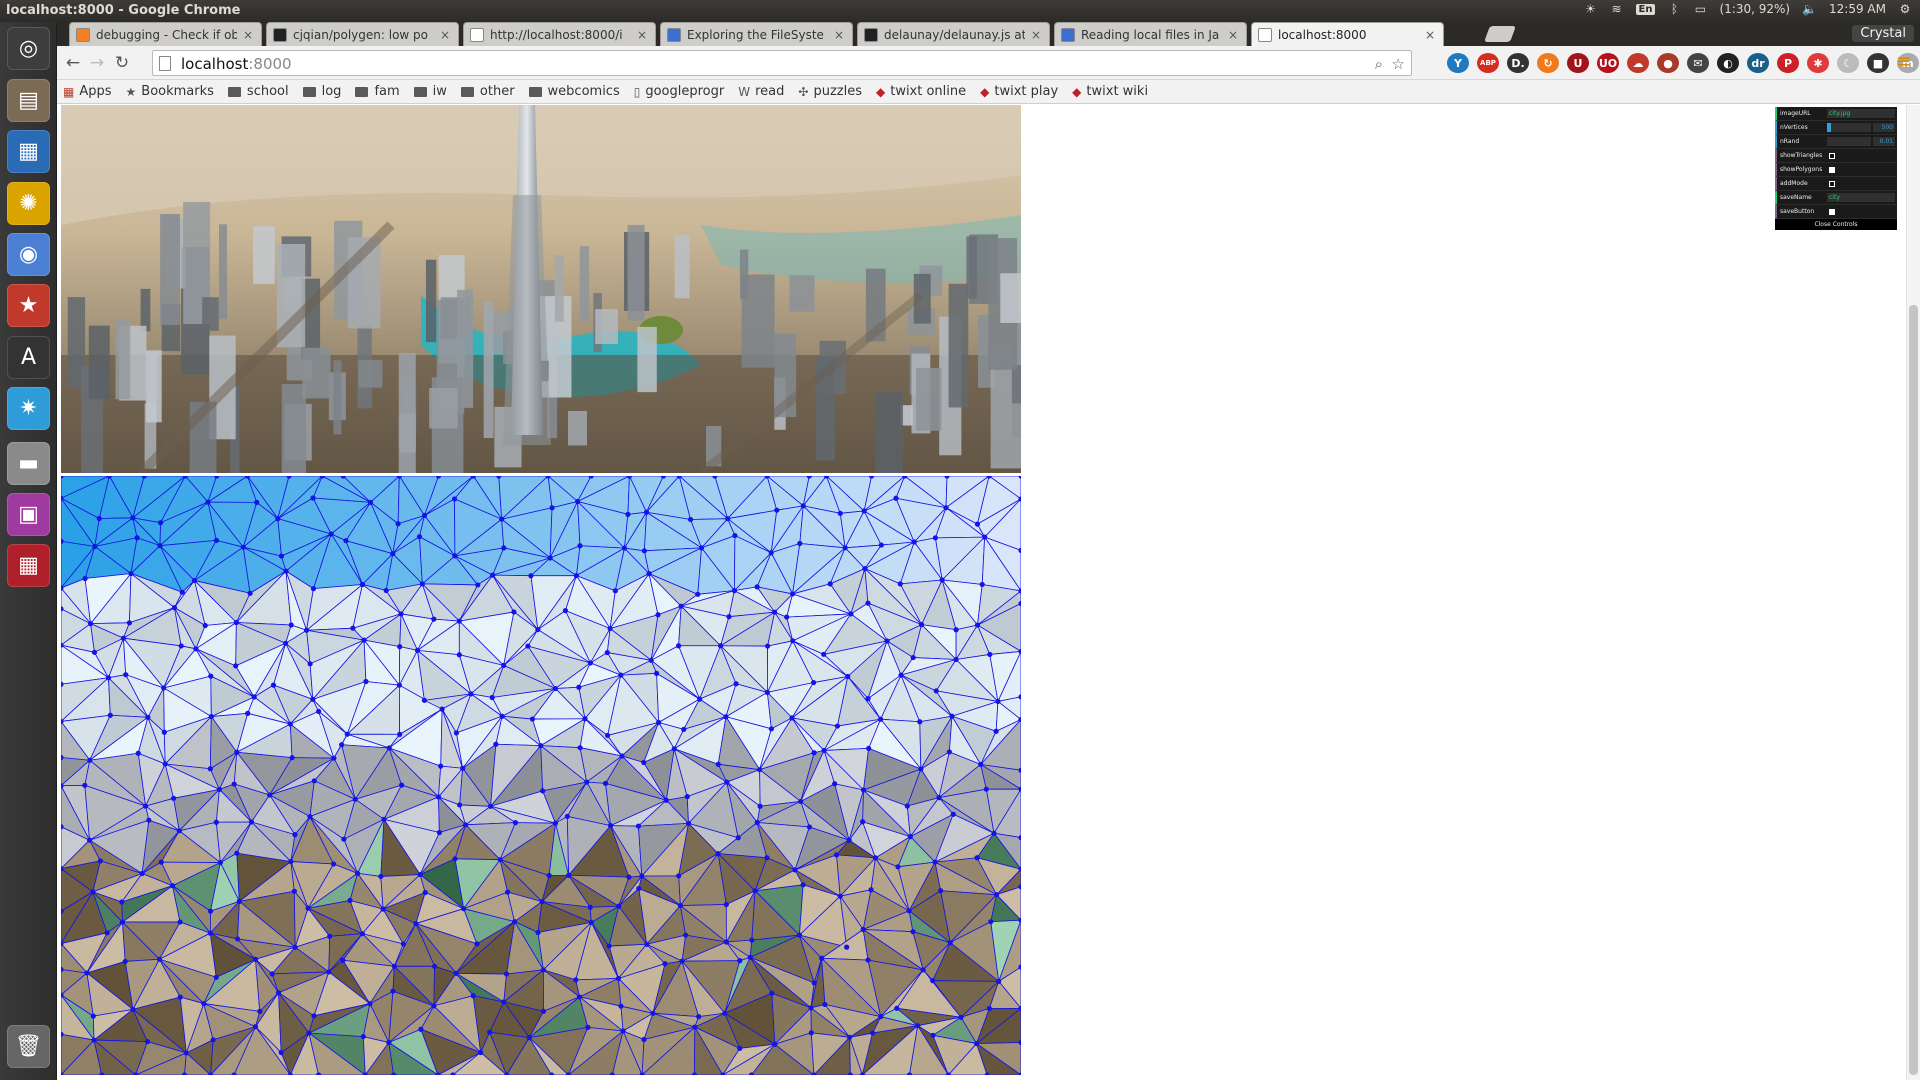 The width and height of the screenshot is (1920, 1080). I want to click on contrast-icon: ◐, so click(1728, 63).